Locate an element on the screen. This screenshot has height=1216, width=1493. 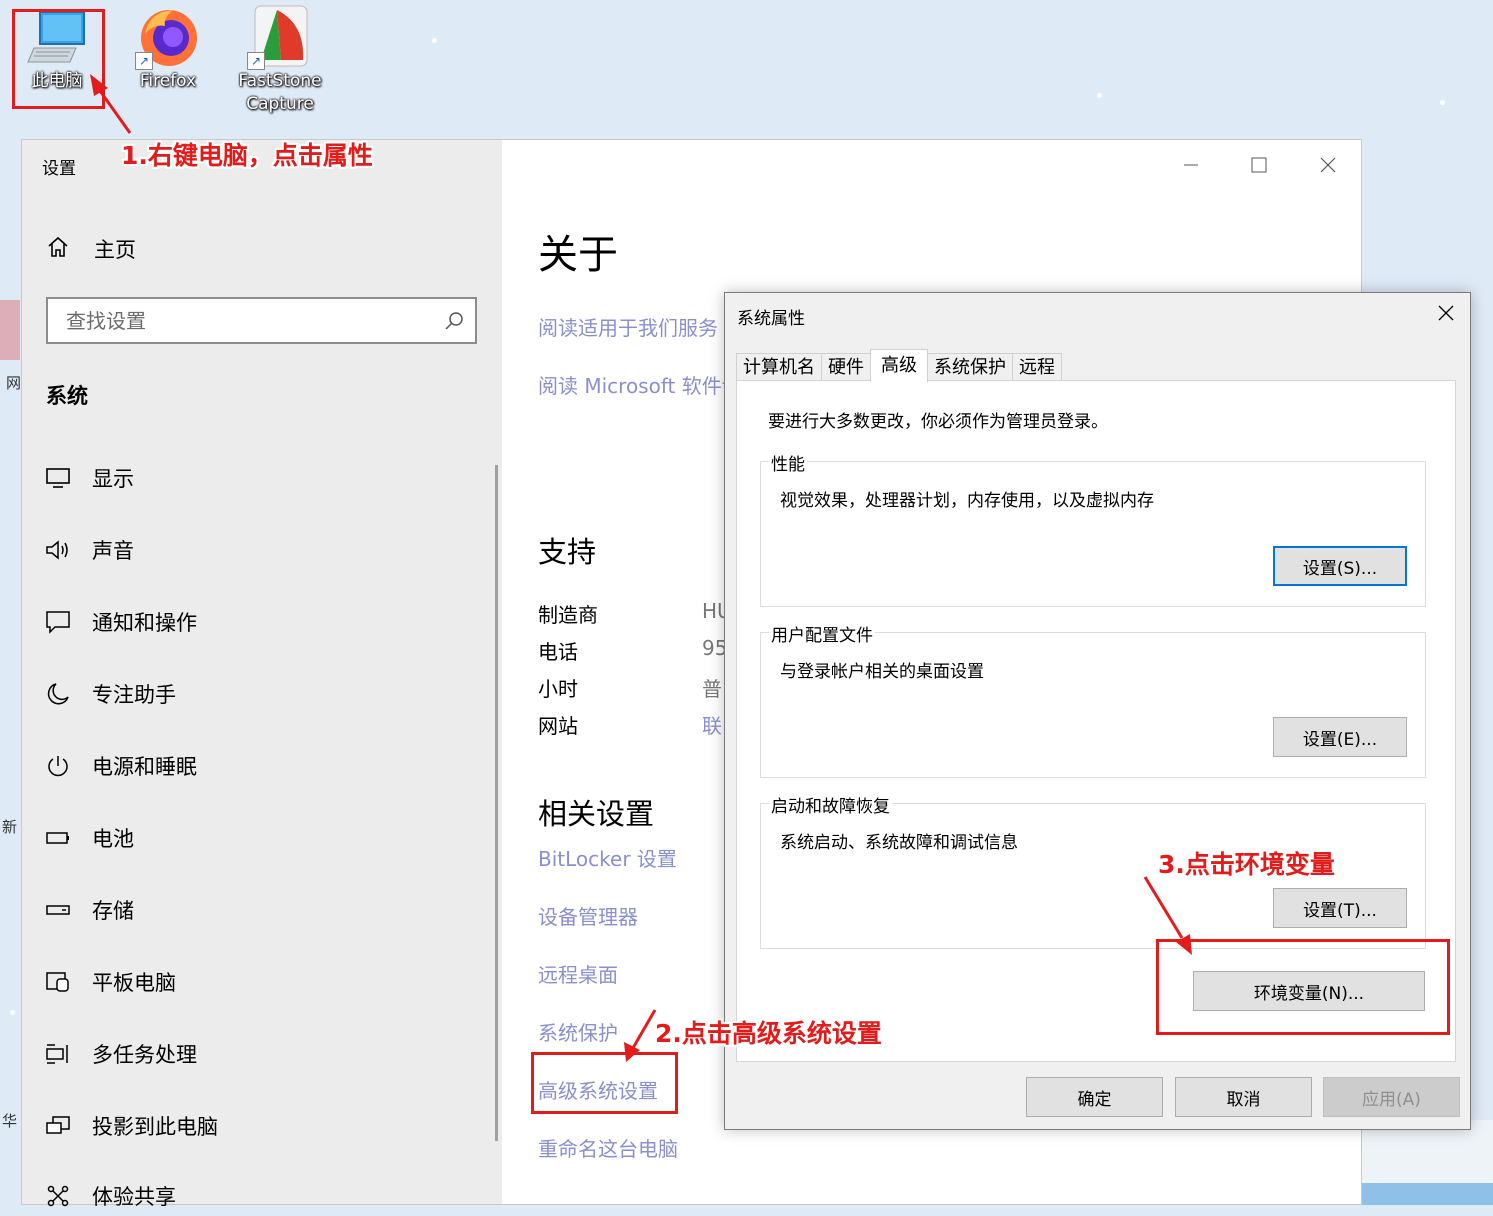
nav-item-battery: 电池 is located at coordinates (89, 838).